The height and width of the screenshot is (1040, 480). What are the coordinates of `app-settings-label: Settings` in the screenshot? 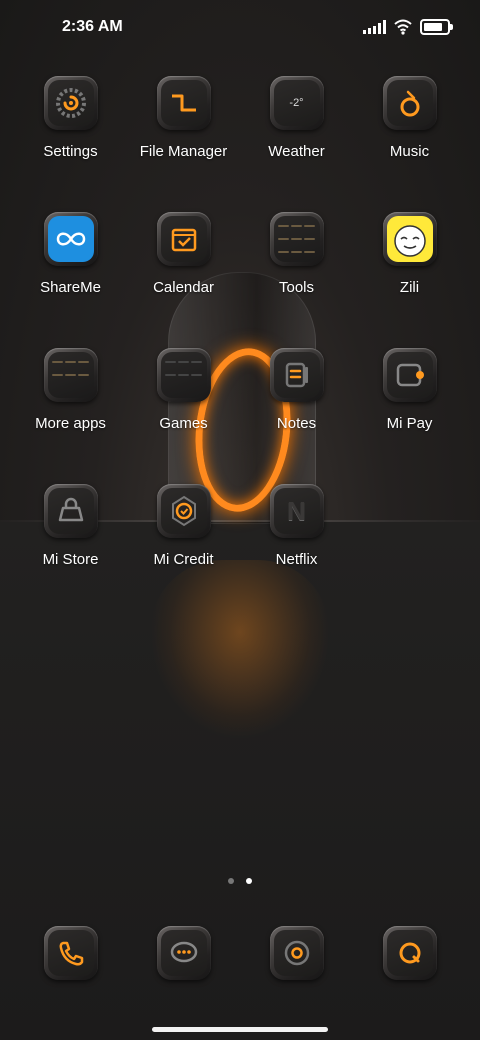 It's located at (70, 151).